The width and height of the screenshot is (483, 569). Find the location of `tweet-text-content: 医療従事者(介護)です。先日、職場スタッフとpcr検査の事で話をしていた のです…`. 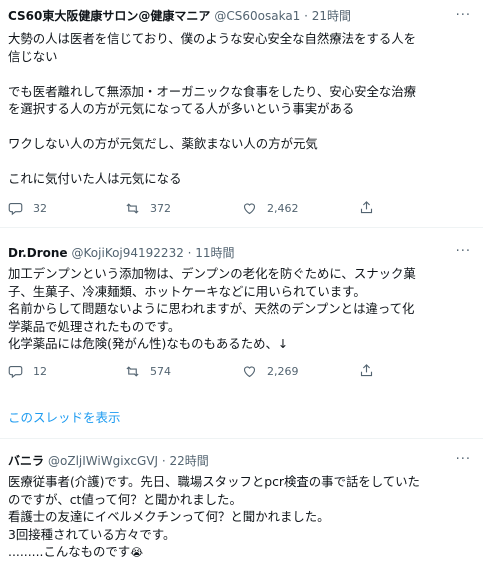

tweet-text-content: 医療従事者(介護)です。先日、職場スタッフとpcr検査の事で話をしていた のです… is located at coordinates (214, 516).